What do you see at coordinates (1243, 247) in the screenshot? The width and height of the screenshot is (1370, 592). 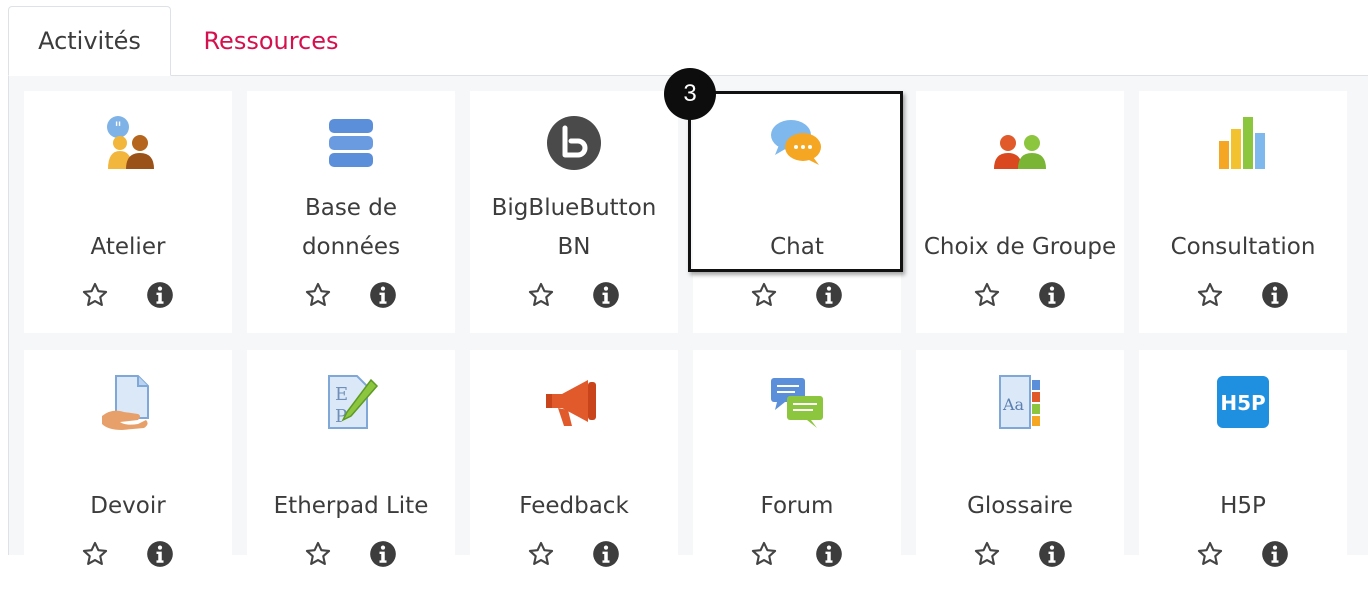 I see `module-label: Consultation` at bounding box center [1243, 247].